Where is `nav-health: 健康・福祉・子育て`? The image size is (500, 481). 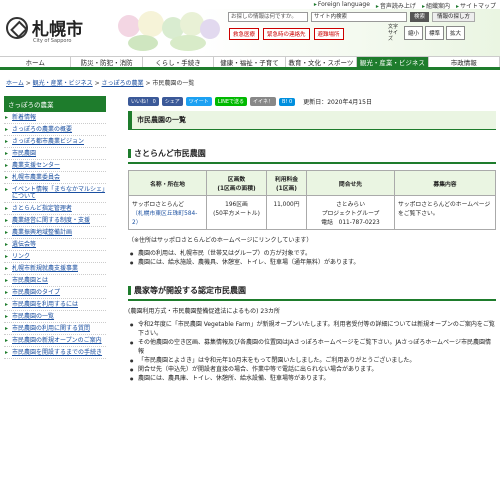 nav-health: 健康・福祉・子育て is located at coordinates (250, 62).